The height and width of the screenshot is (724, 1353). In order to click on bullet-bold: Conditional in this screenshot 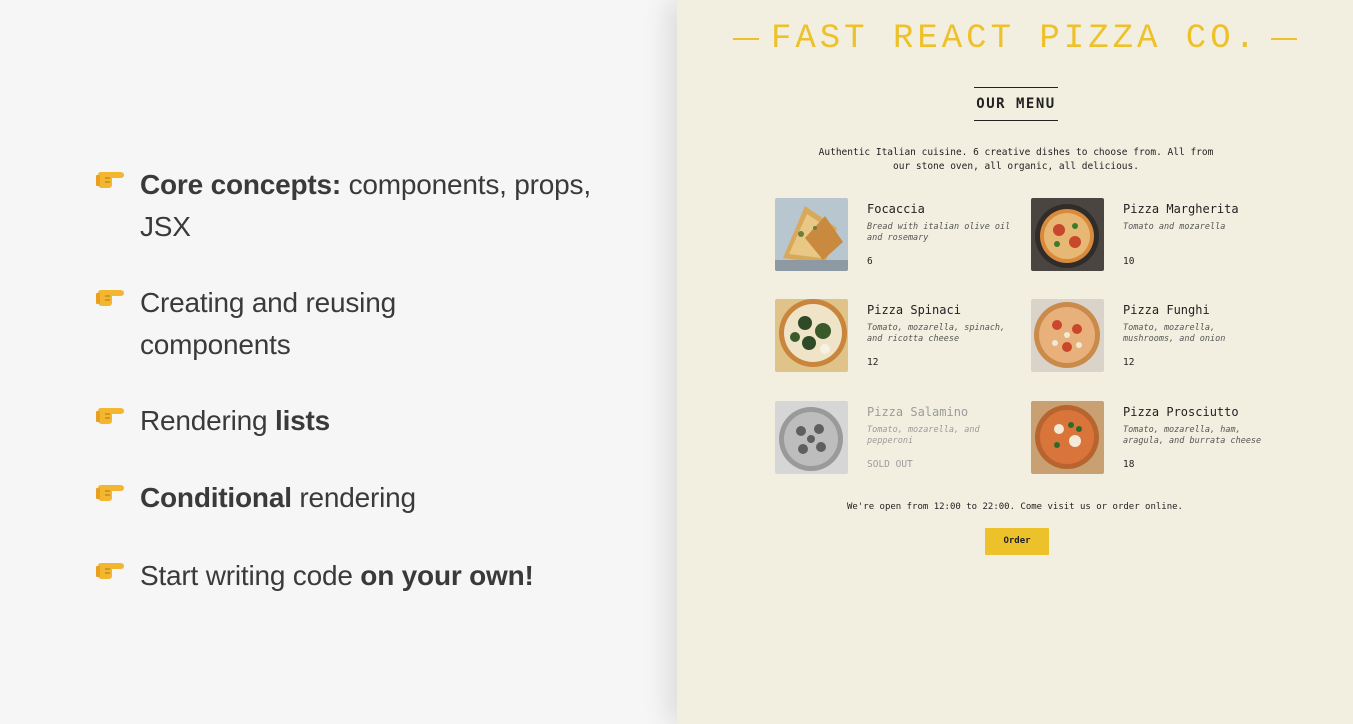, I will do `click(216, 497)`.